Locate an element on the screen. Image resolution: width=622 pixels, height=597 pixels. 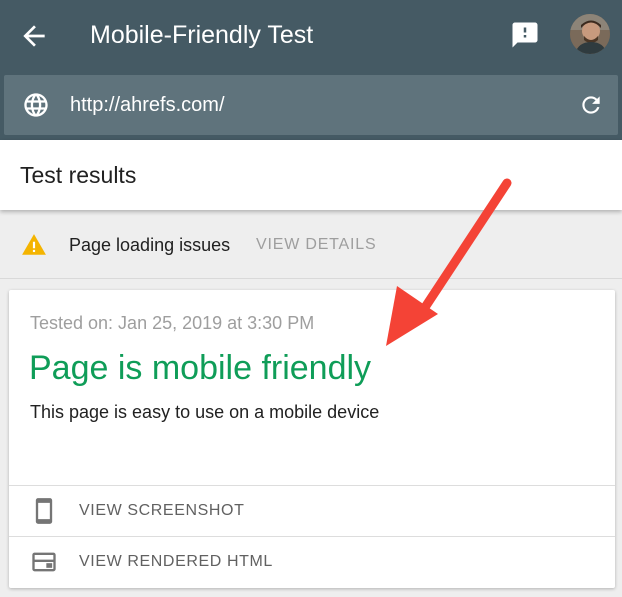
web-window-icon is located at coordinates (44, 562).